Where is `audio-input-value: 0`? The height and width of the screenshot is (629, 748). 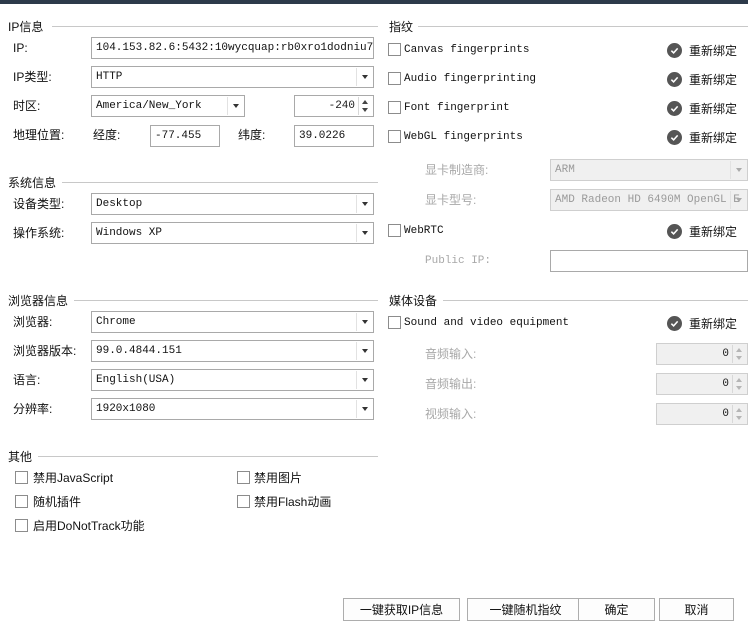
audio-input-value: 0 is located at coordinates (725, 354).